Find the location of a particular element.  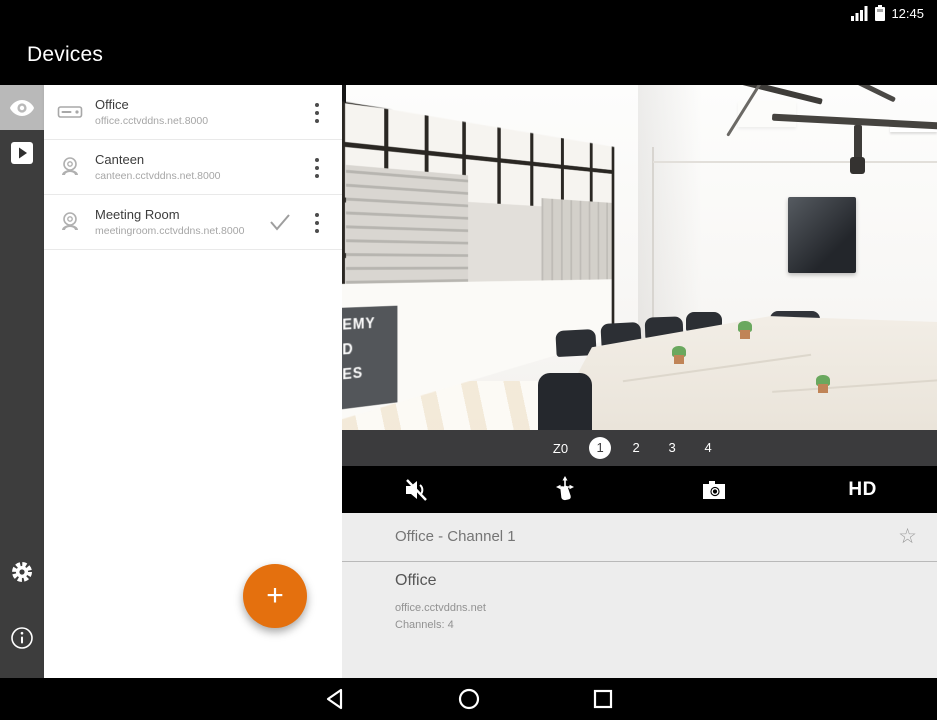

sidebar-item-playback is located at coordinates (22, 152).